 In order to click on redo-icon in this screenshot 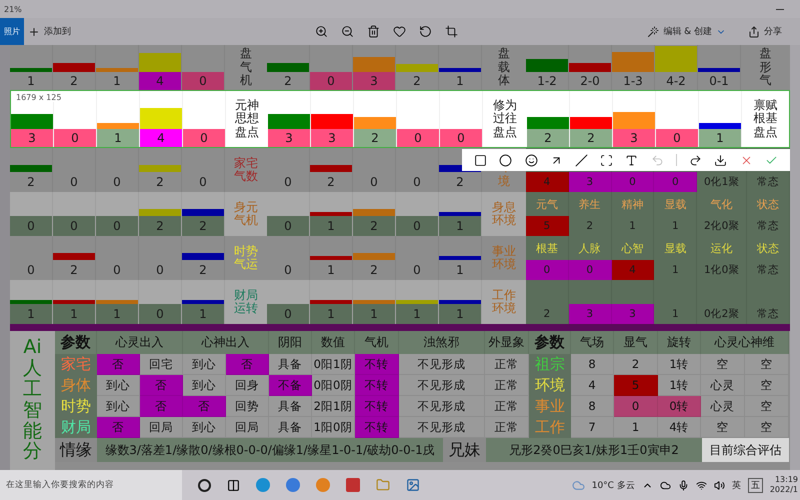, I will do `click(695, 160)`.